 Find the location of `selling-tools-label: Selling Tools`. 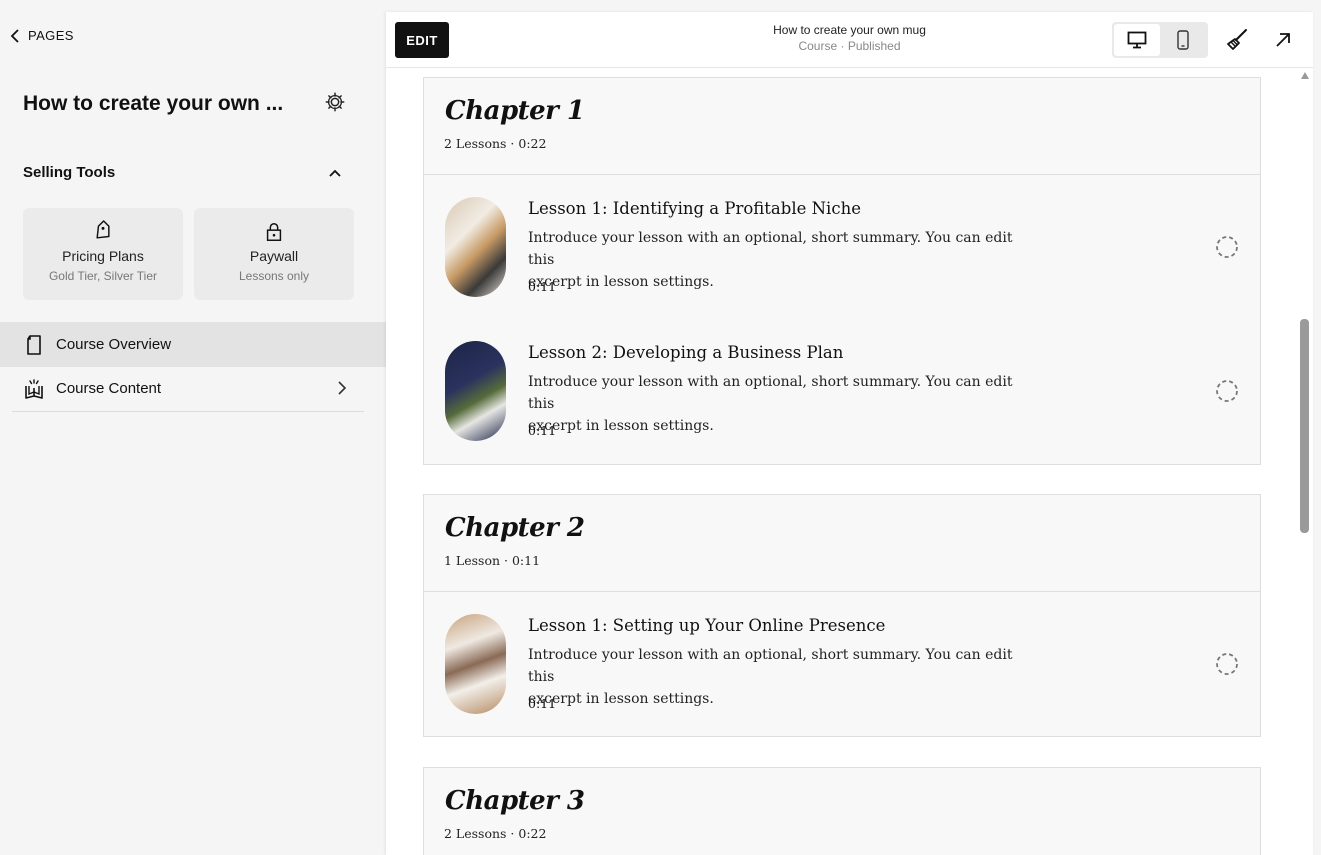

selling-tools-label: Selling Tools is located at coordinates (69, 172).